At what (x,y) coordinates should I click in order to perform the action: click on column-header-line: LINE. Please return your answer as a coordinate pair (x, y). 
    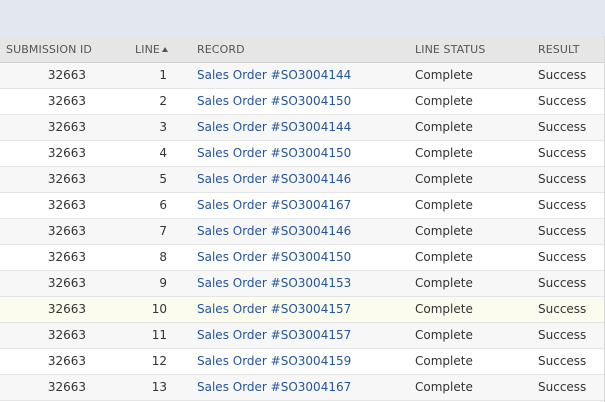
    Looking at the image, I should click on (151, 49).